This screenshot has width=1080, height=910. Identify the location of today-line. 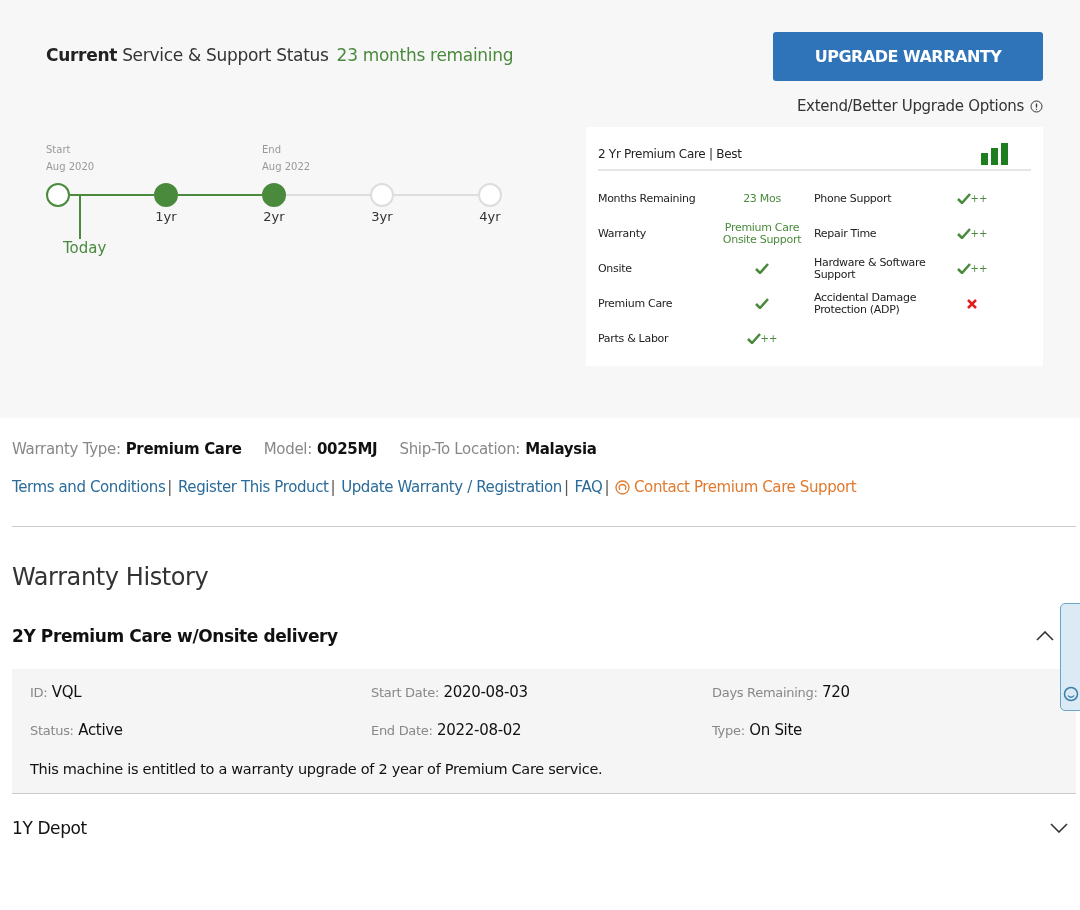
(80, 217).